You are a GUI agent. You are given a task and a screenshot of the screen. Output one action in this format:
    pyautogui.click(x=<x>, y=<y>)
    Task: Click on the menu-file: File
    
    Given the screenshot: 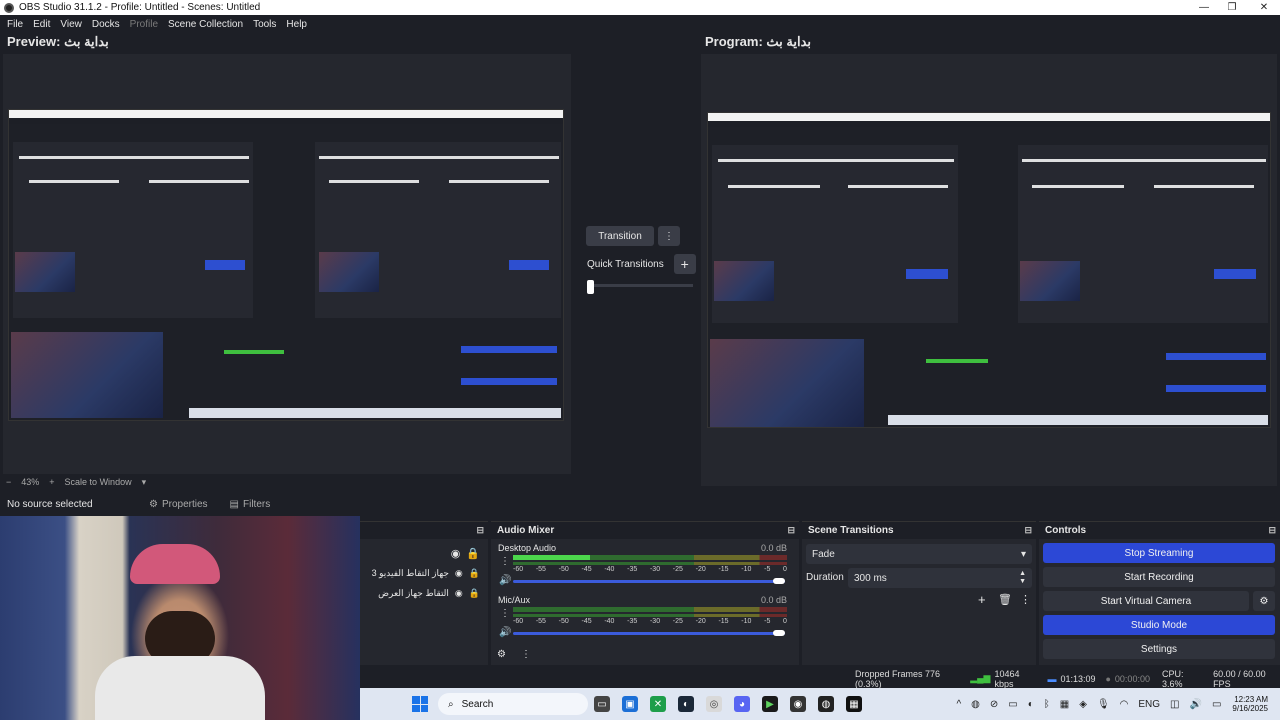 What is the action you would take?
    pyautogui.click(x=15, y=24)
    